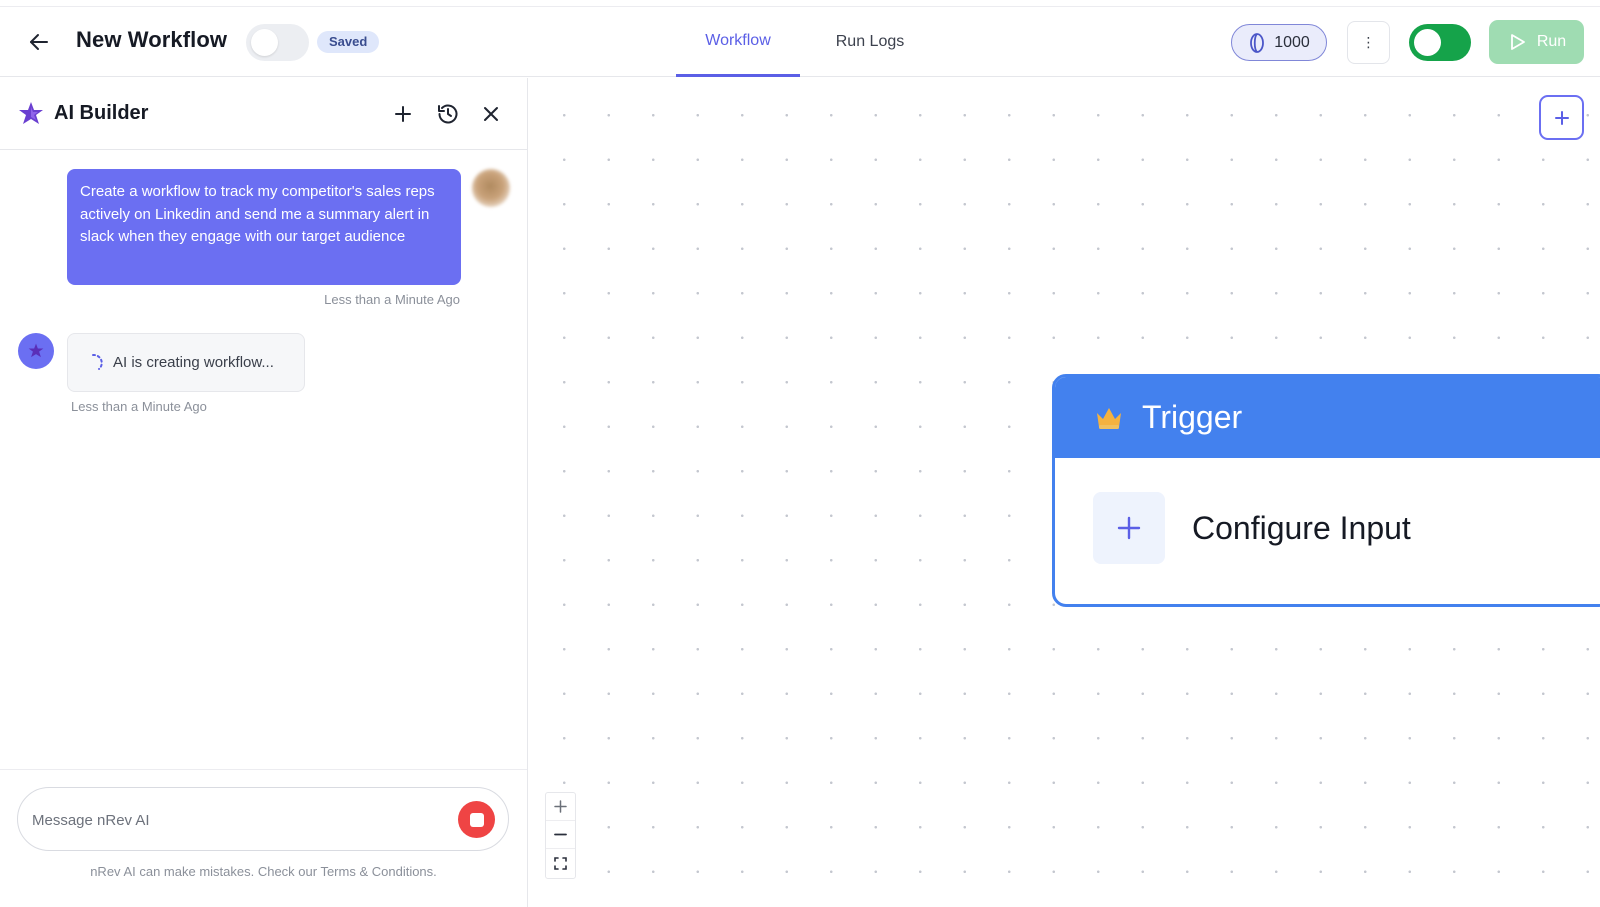  Describe the element at coordinates (348, 42) in the screenshot. I see `saved-status-badge: Saved` at that location.